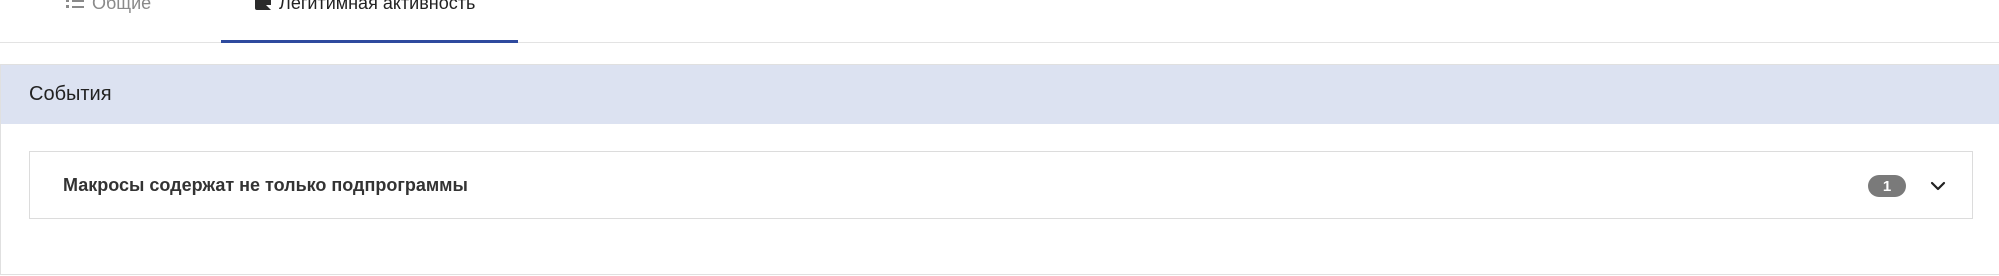 The height and width of the screenshot is (276, 1999). Describe the element at coordinates (1938, 186) in the screenshot. I see `chevron-down-icon` at that location.